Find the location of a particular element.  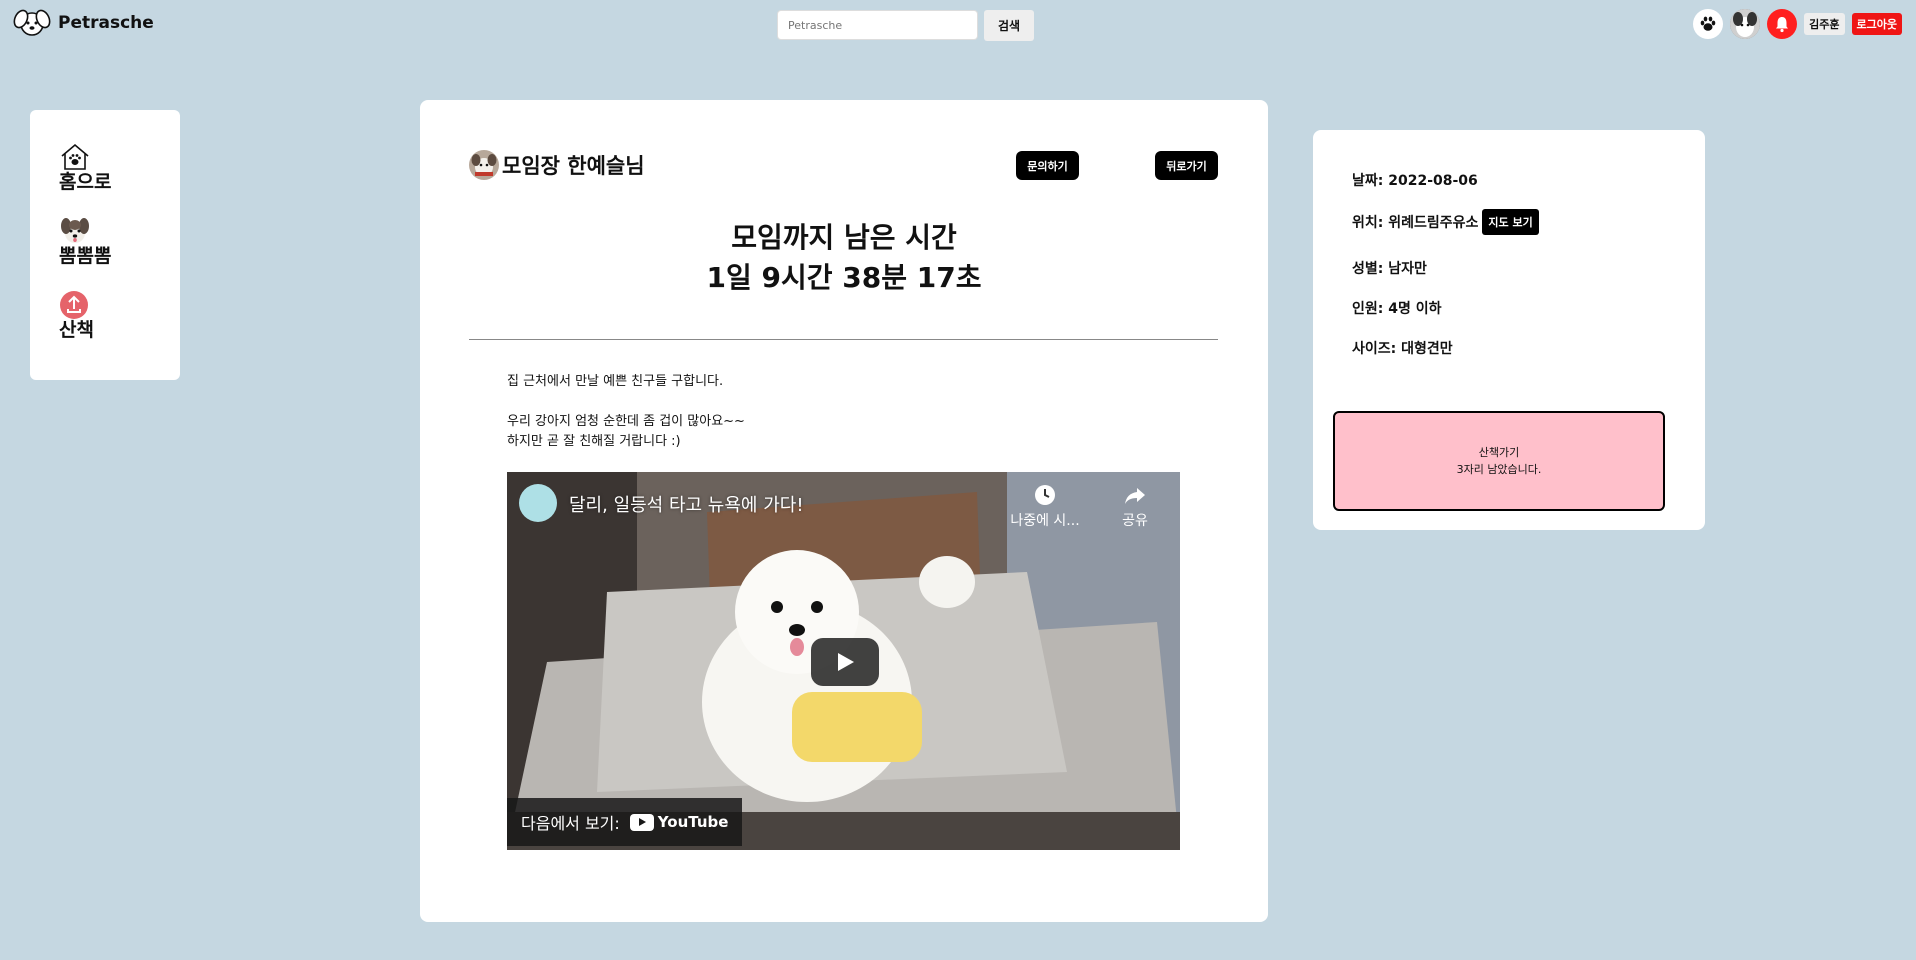

host-avatar is located at coordinates (484, 165).